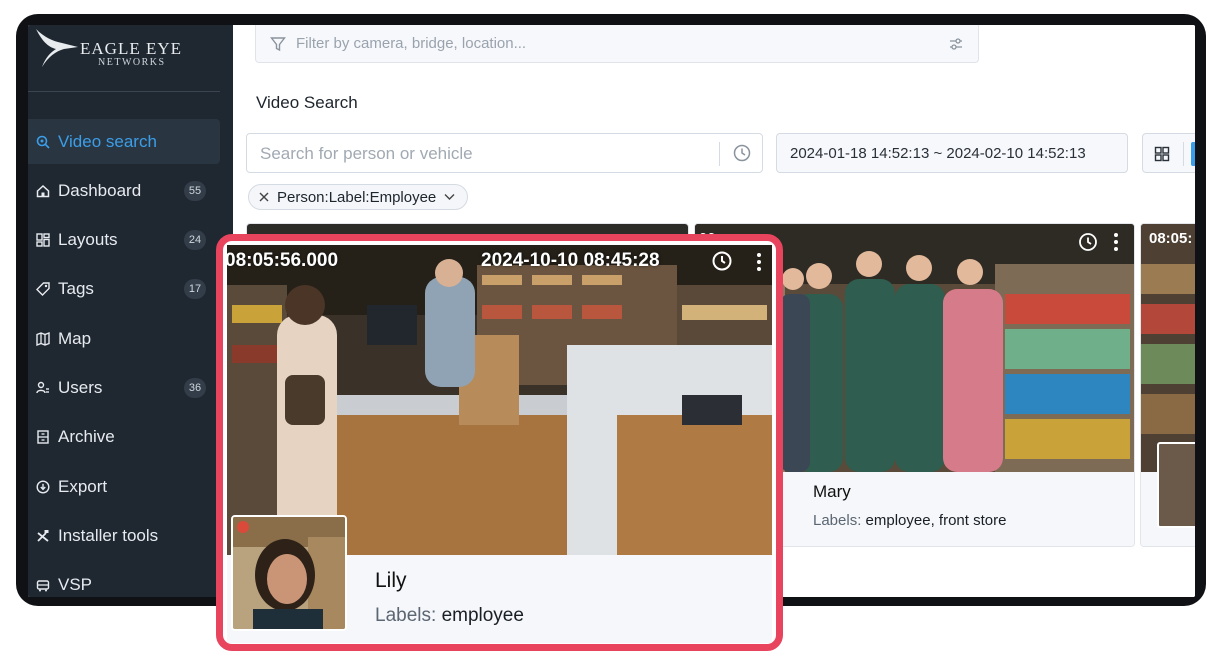  I want to click on sidebar-item-map: Map, so click(124, 338).